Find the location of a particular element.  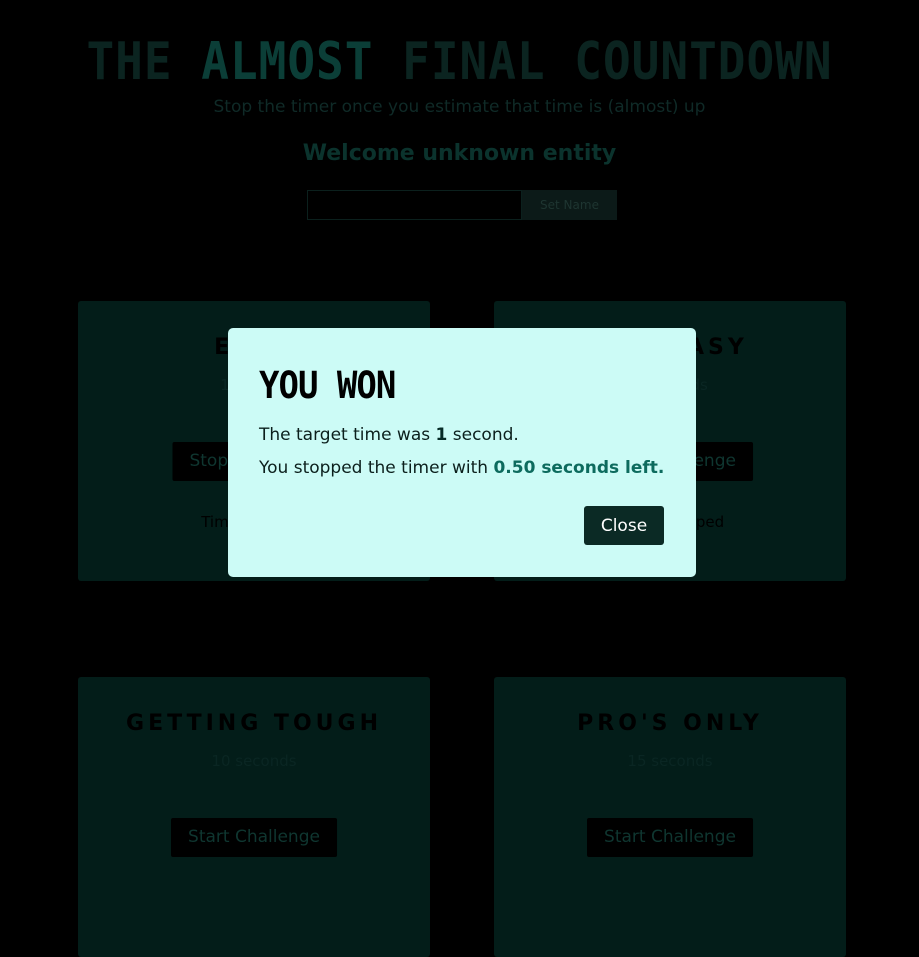

close-button: Close is located at coordinates (624, 525).